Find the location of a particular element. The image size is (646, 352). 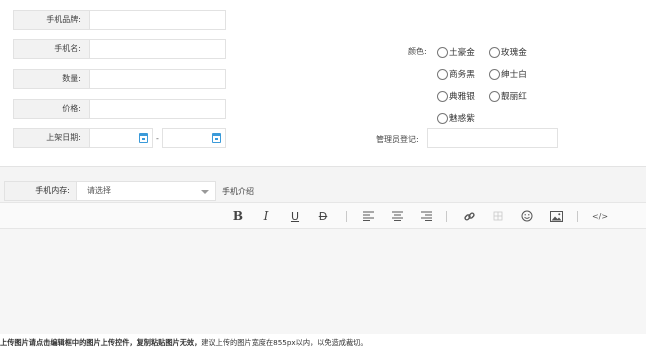

memory-select: 请选择 is located at coordinates (146, 191).